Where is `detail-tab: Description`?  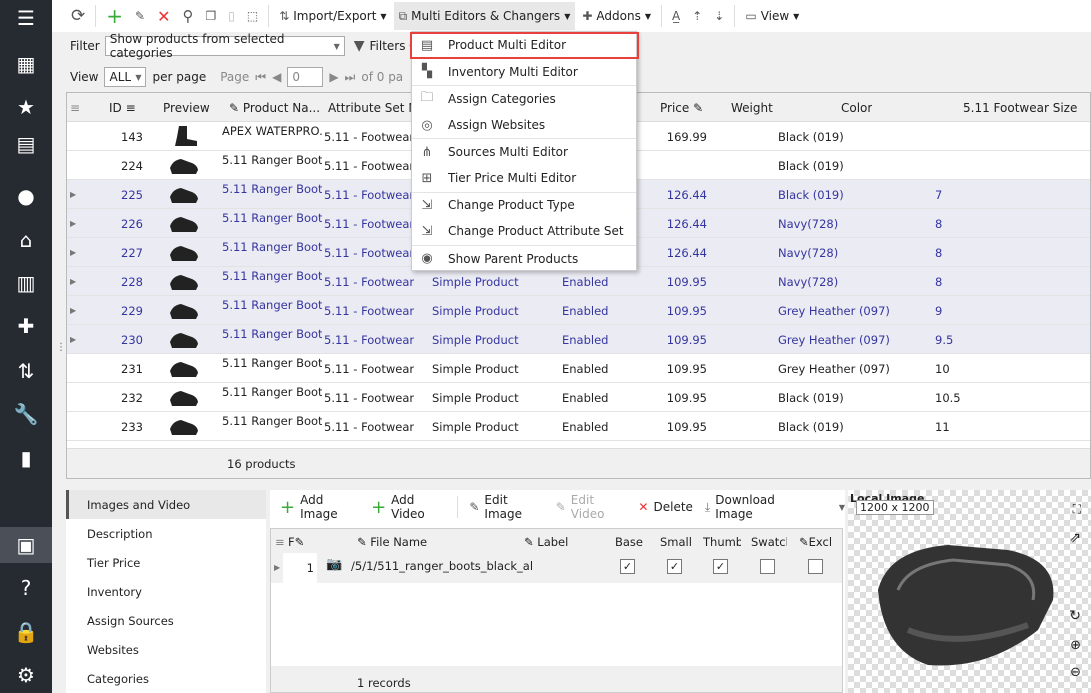 detail-tab: Description is located at coordinates (166, 533).